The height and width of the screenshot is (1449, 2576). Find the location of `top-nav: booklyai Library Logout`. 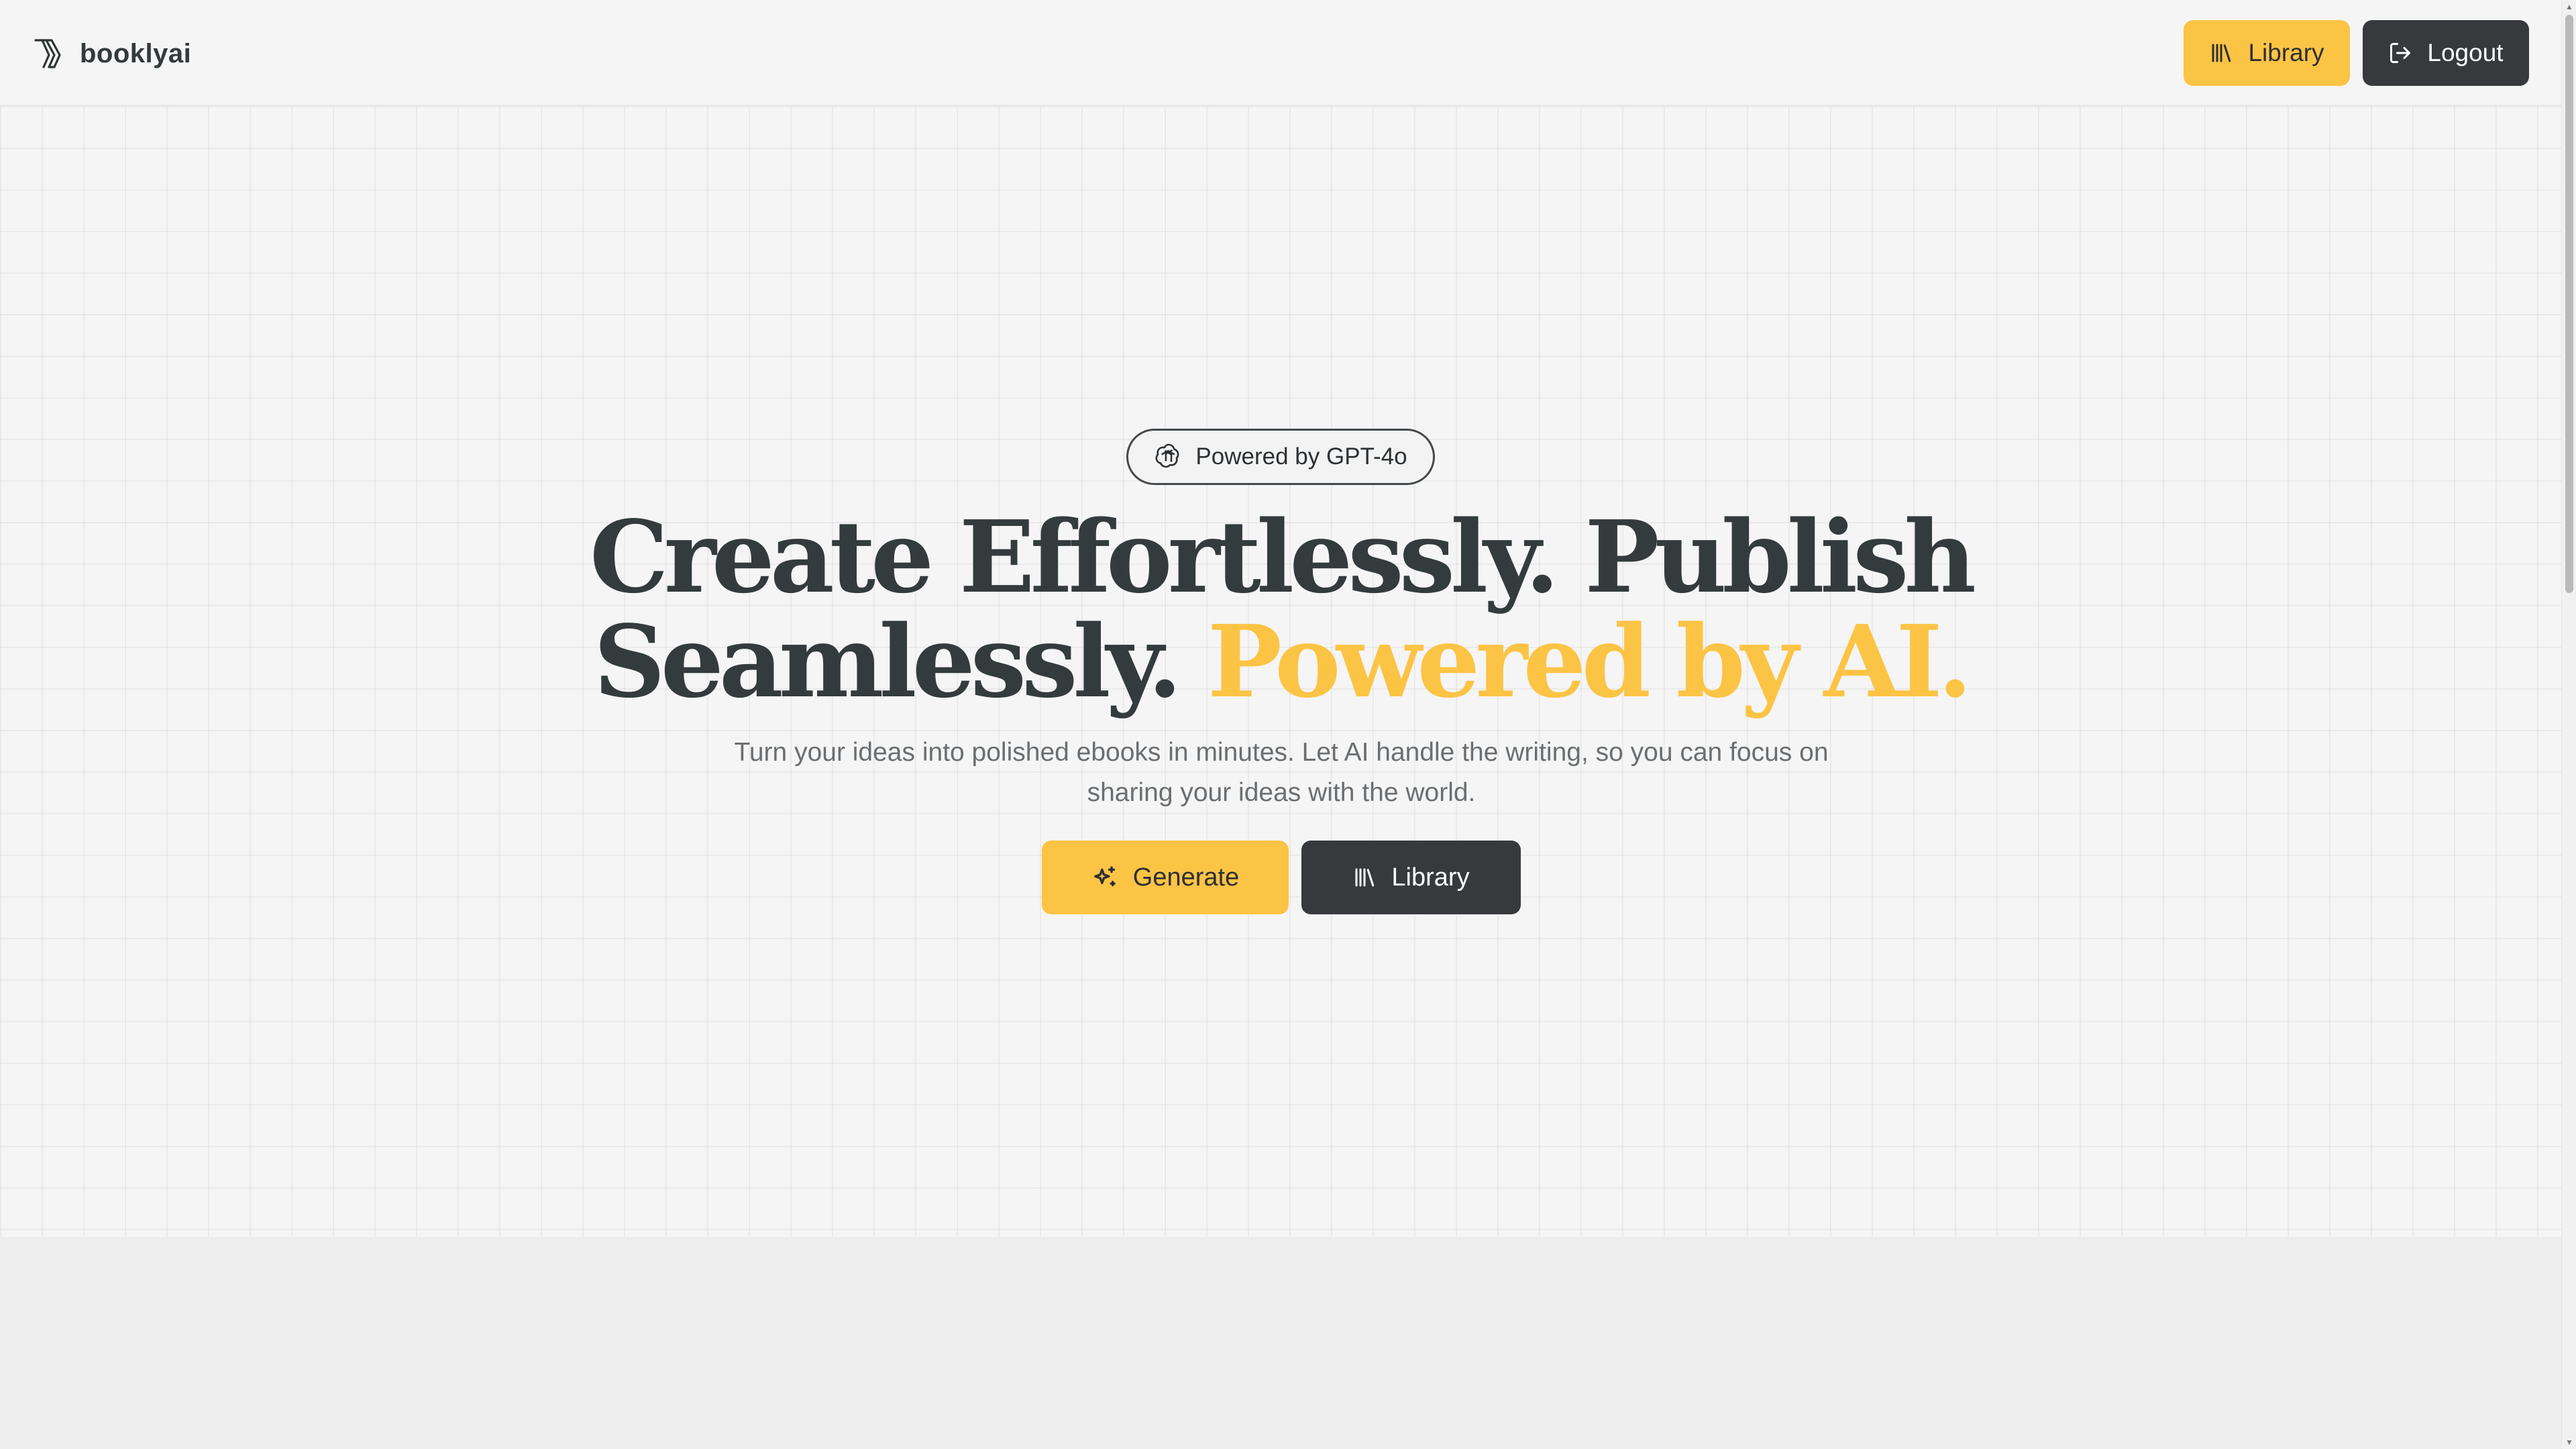

top-nav: booklyai Library Logout is located at coordinates (1280, 53).